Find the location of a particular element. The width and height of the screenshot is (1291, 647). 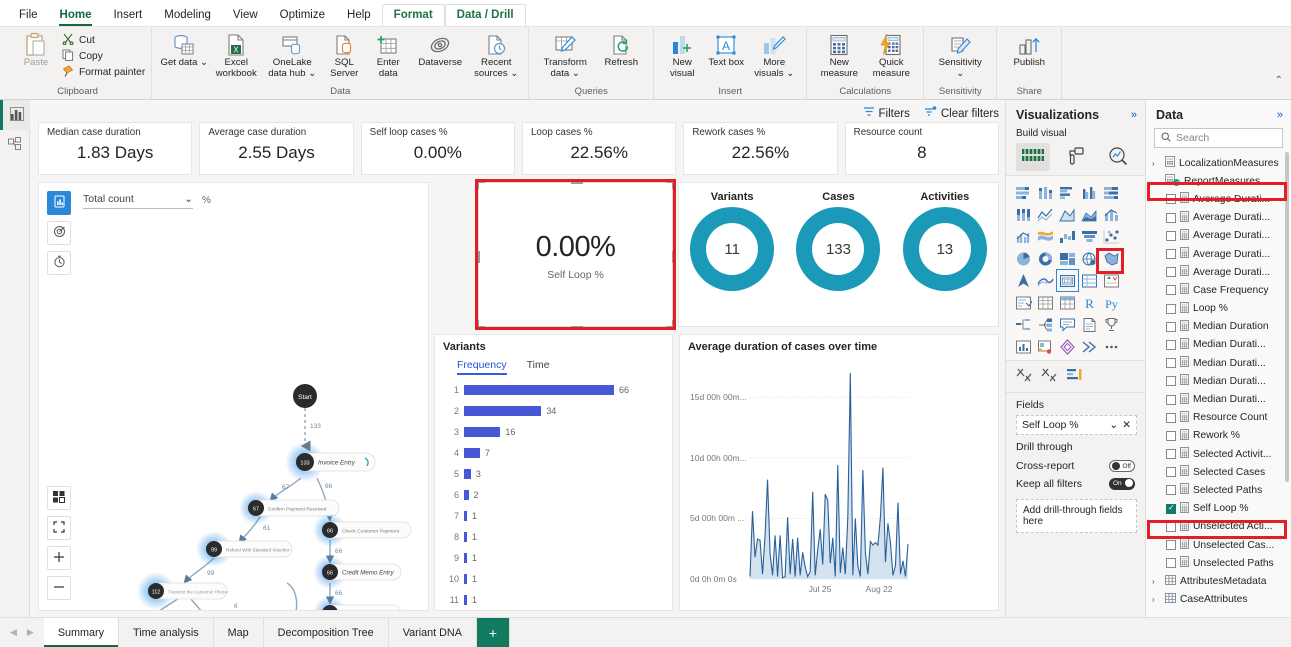

card-icon: 123 is located at coordinates (1067, 280).